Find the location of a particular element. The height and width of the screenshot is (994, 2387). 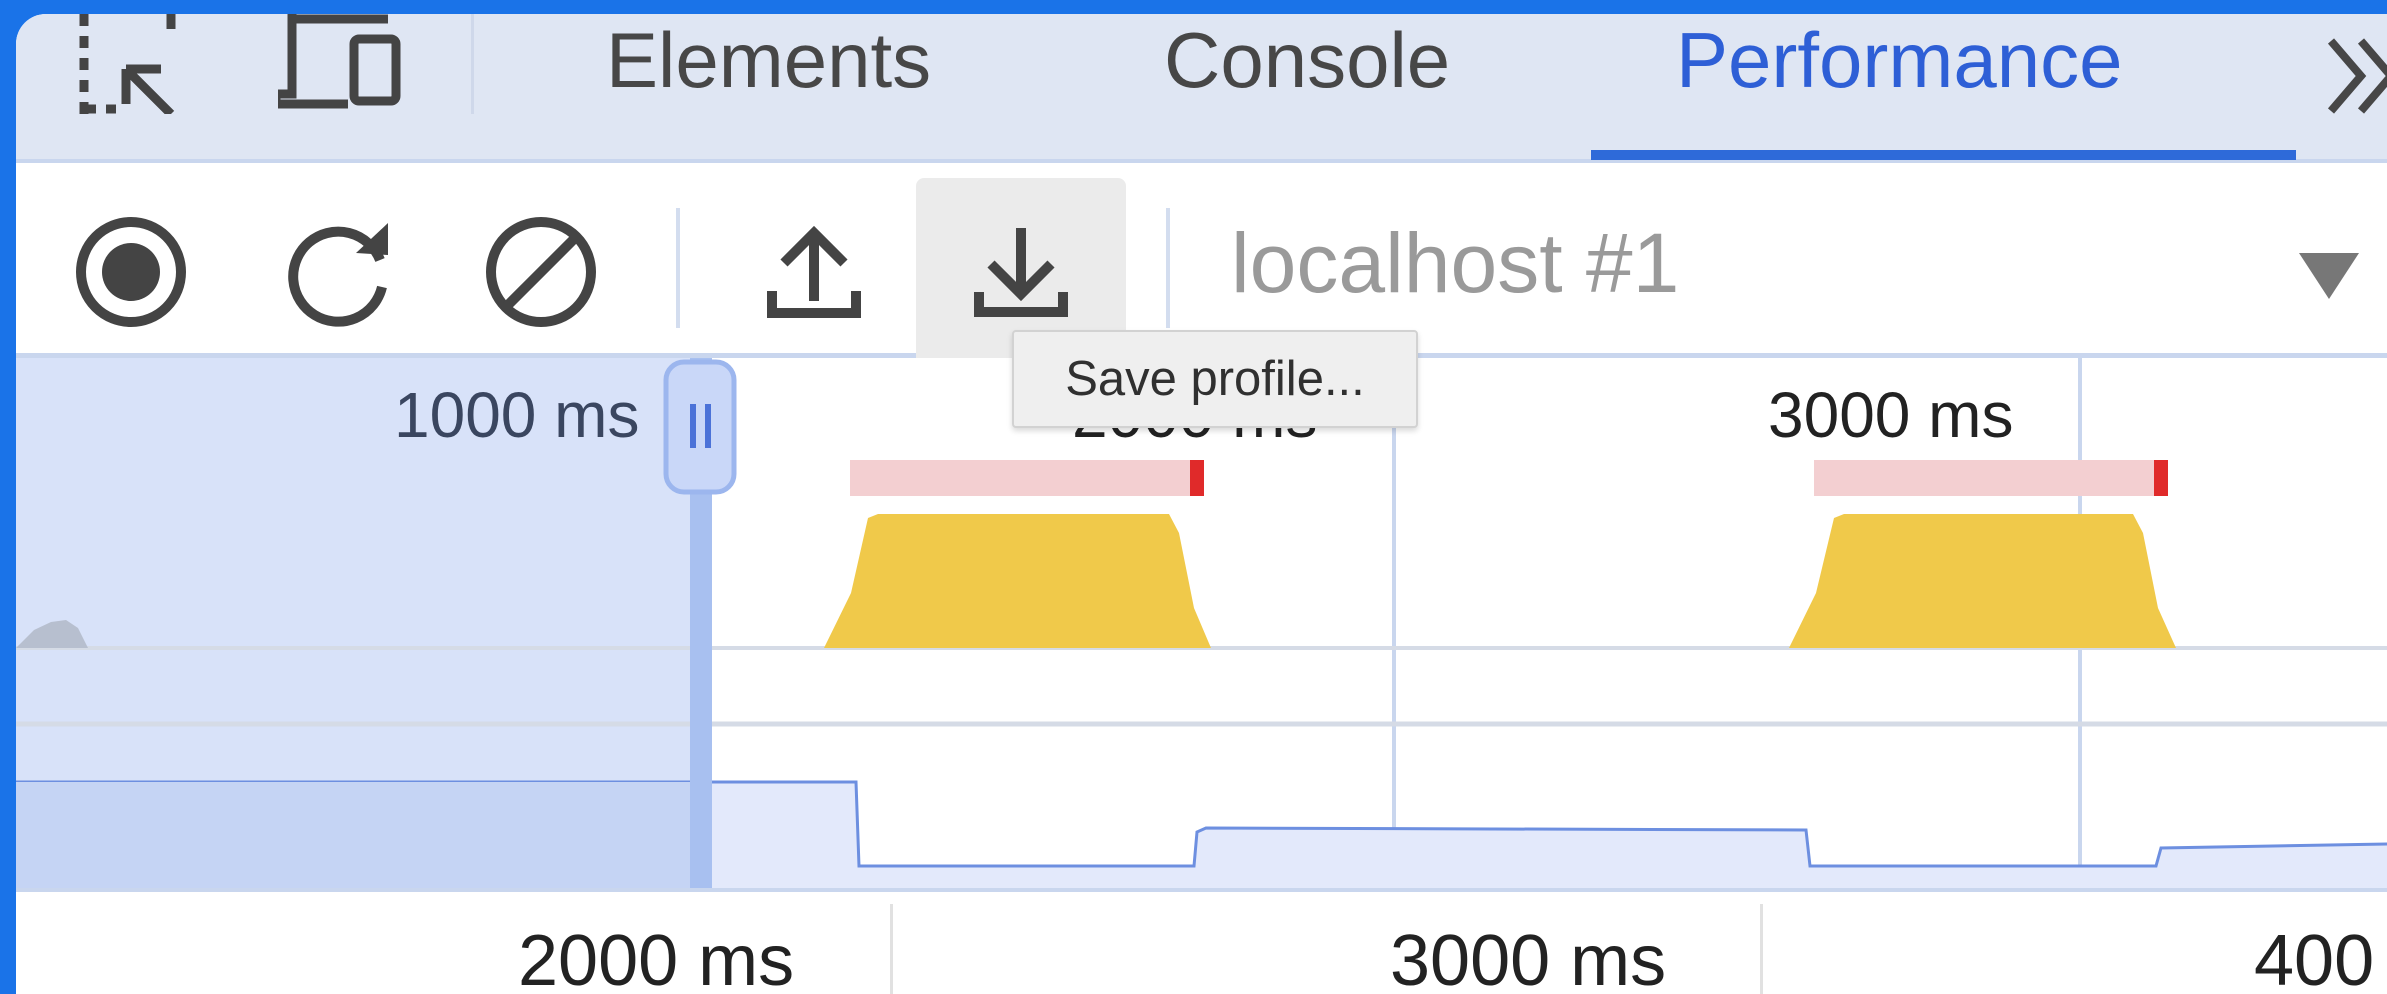

overview-tick: 1000 ms is located at coordinates (517, 415).